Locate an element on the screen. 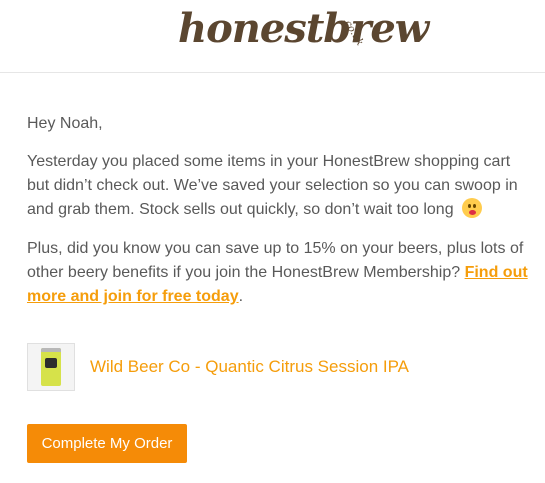 The width and height of the screenshot is (545, 483). membership-end-punct: . is located at coordinates (241, 296).